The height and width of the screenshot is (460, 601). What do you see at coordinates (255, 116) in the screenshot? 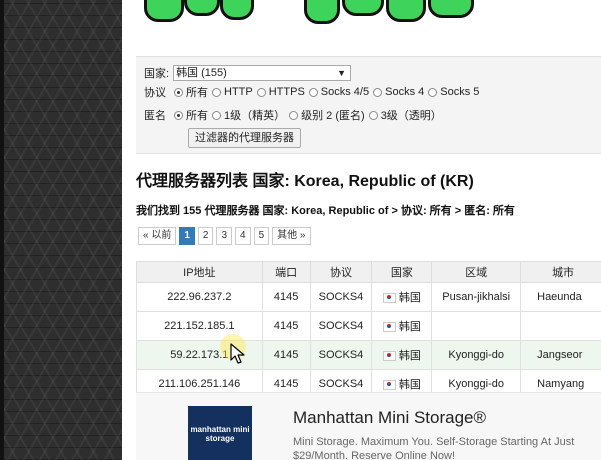
I see `anonymity-option-label: 1级（精英）` at bounding box center [255, 116].